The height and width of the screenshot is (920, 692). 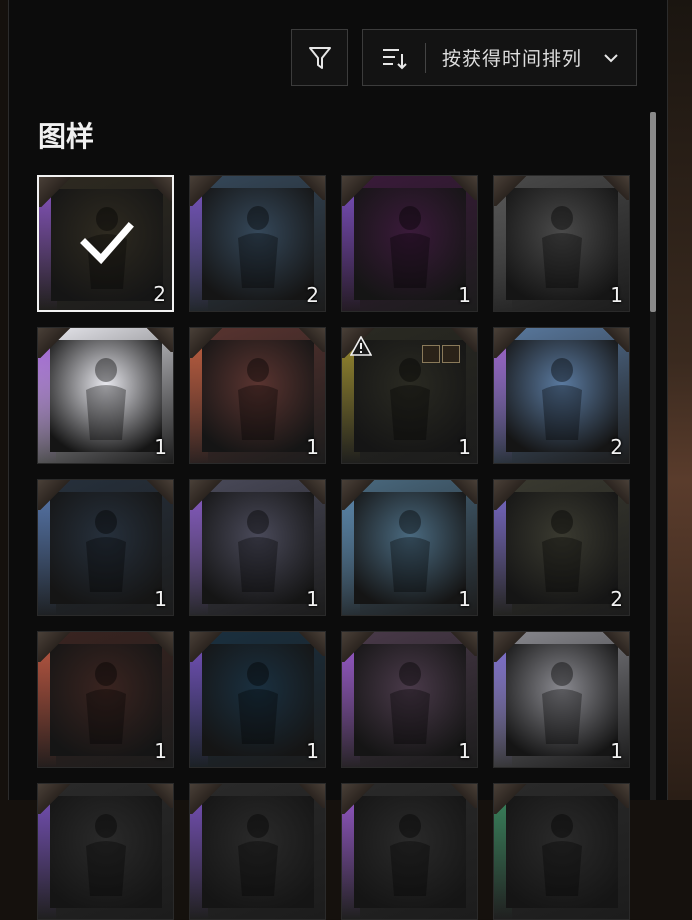 I want to click on filter-button, so click(x=319, y=57).